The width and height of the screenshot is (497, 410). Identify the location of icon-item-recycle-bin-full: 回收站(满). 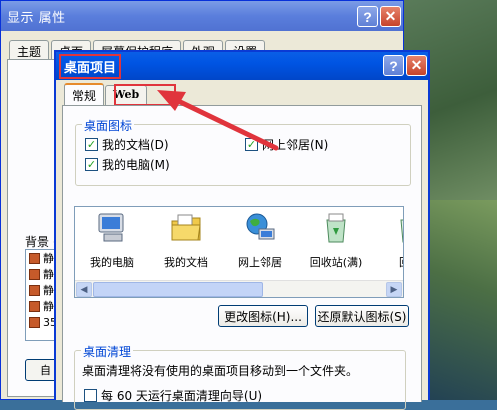
(336, 240).